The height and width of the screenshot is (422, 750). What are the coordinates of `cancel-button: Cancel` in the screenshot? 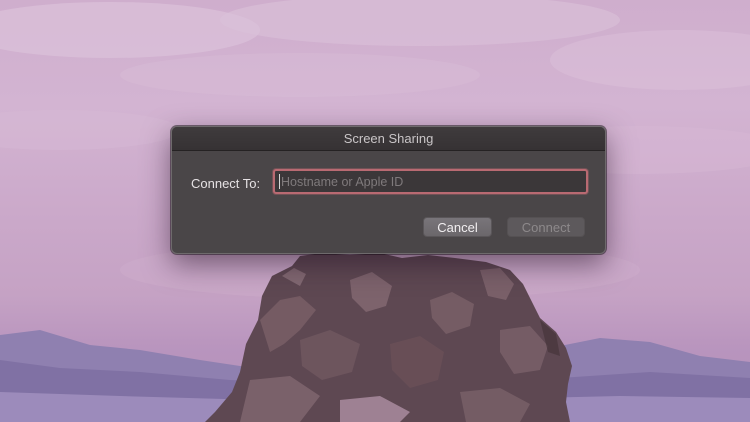 It's located at (457, 227).